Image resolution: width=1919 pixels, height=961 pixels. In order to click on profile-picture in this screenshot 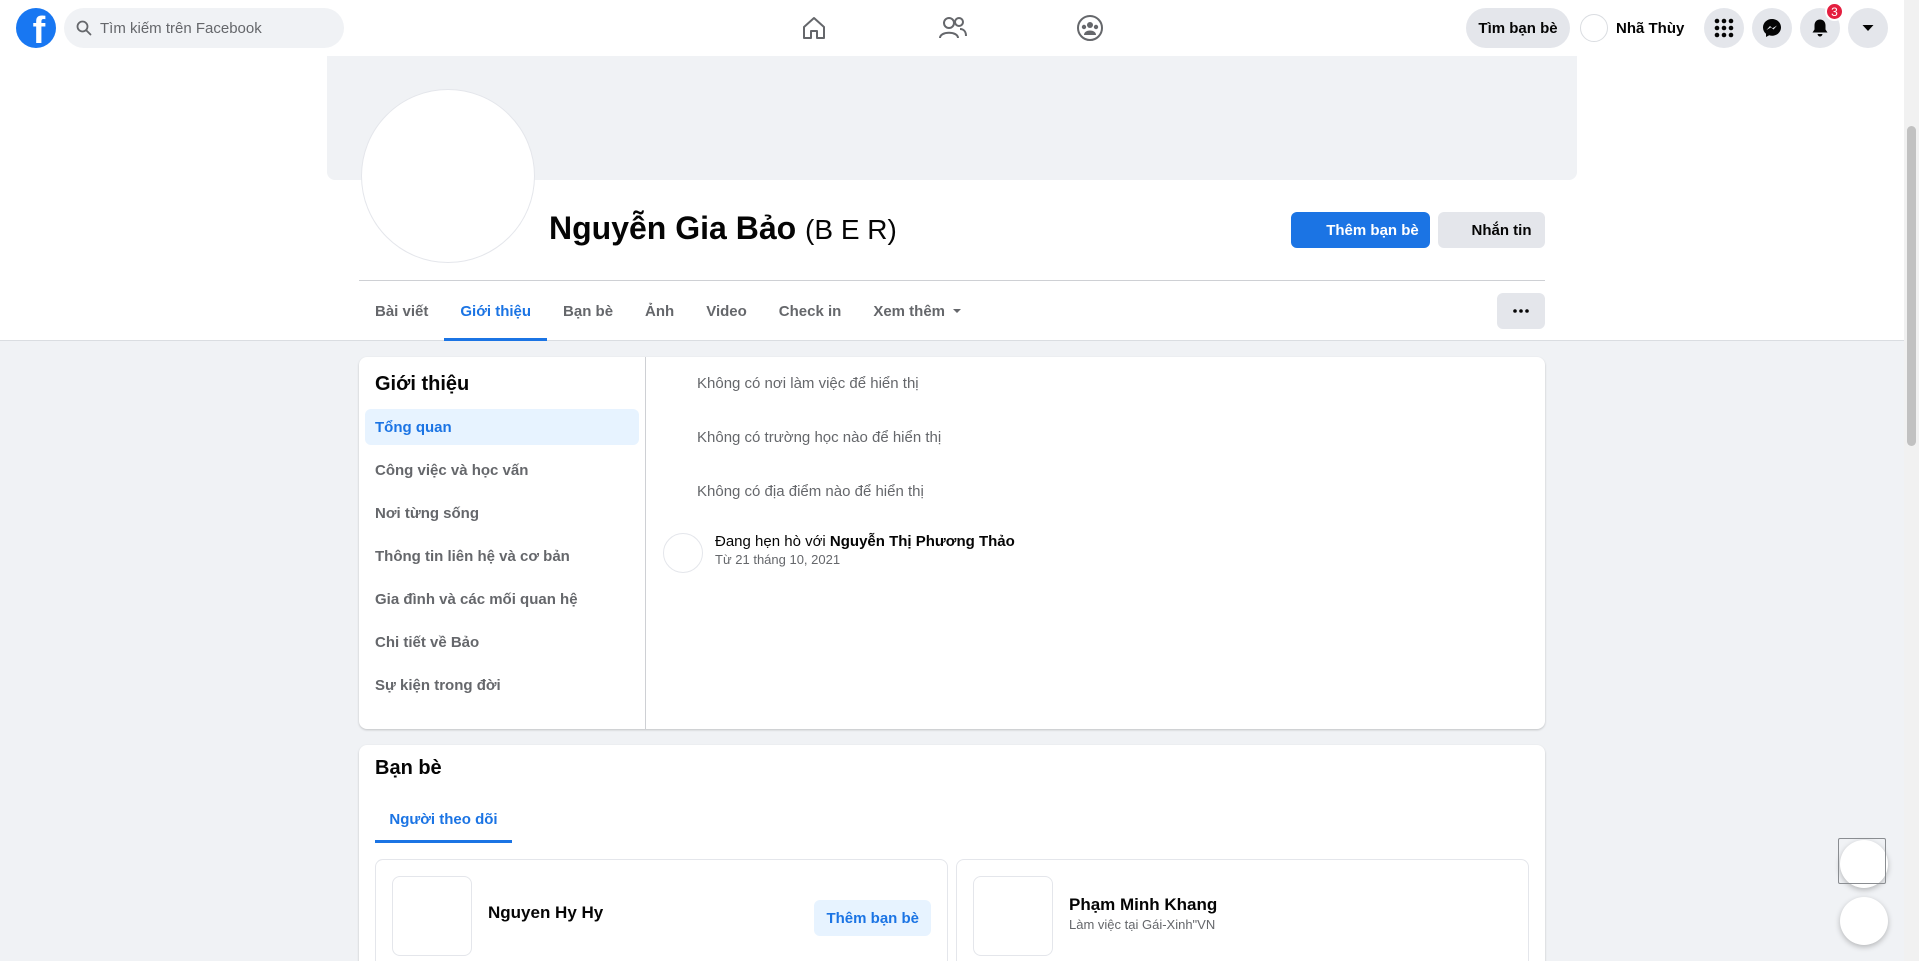, I will do `click(448, 176)`.